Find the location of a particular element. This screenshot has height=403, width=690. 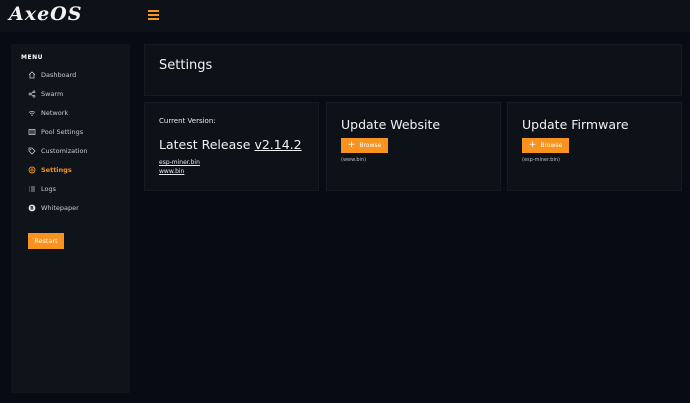

list-icon is located at coordinates (32, 189).